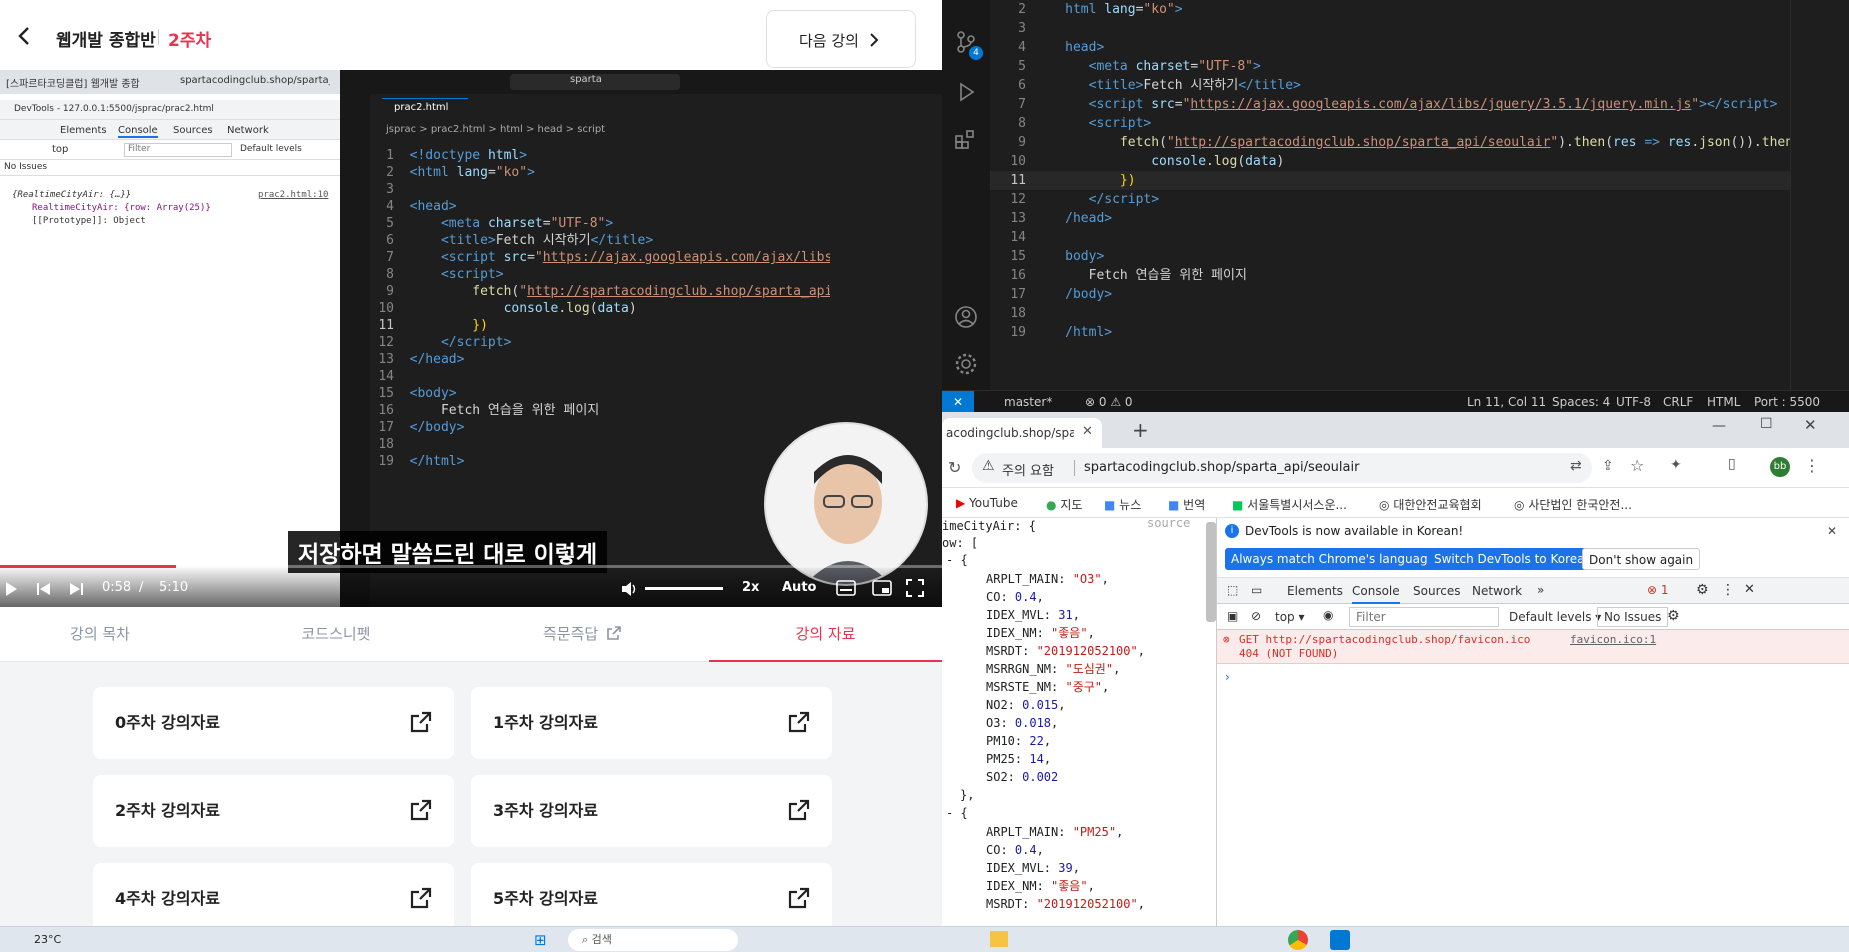 The image size is (1849, 952). I want to click on material-card-week1: 1주차 강의자료, so click(651, 723).